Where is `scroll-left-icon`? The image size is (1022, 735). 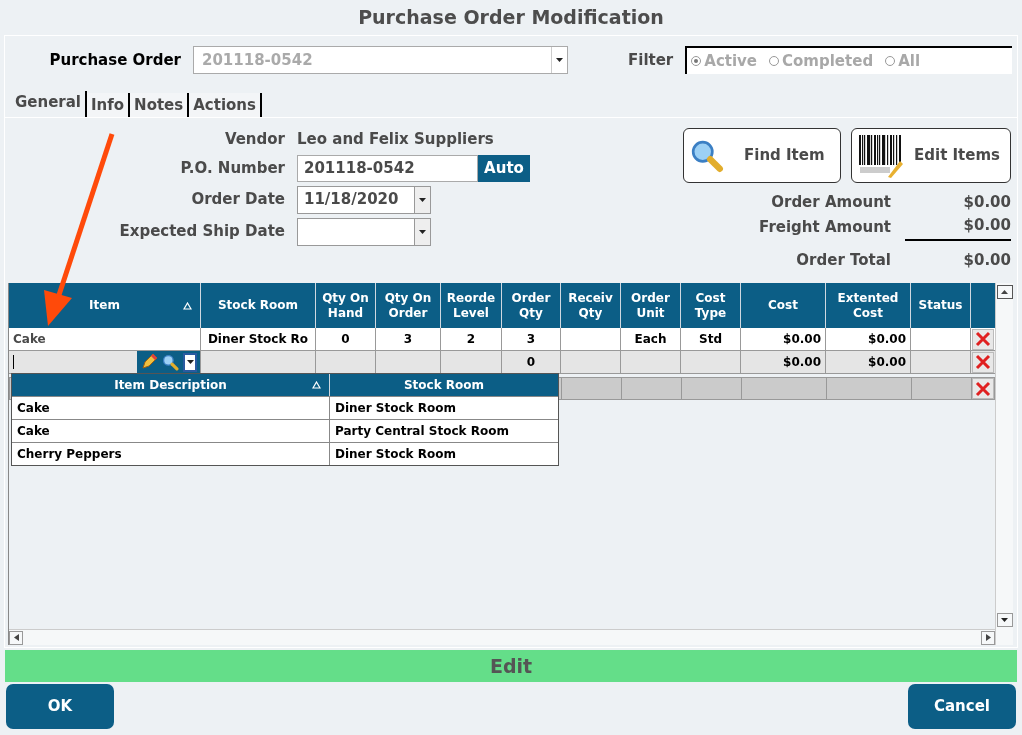
scroll-left-icon is located at coordinates (16, 637).